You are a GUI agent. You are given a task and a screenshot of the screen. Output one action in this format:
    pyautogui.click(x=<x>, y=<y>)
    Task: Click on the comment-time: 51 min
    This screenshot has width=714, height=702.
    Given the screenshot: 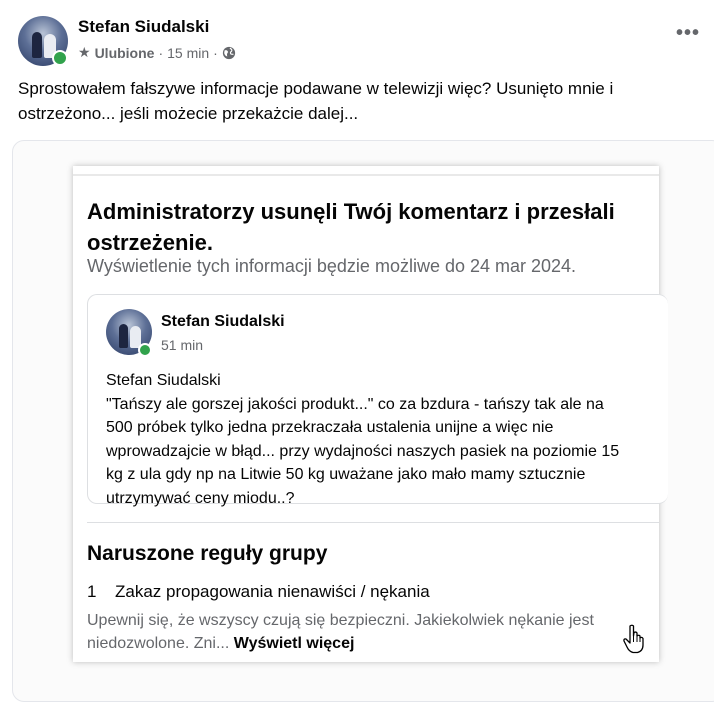 What is the action you would take?
    pyautogui.click(x=182, y=345)
    